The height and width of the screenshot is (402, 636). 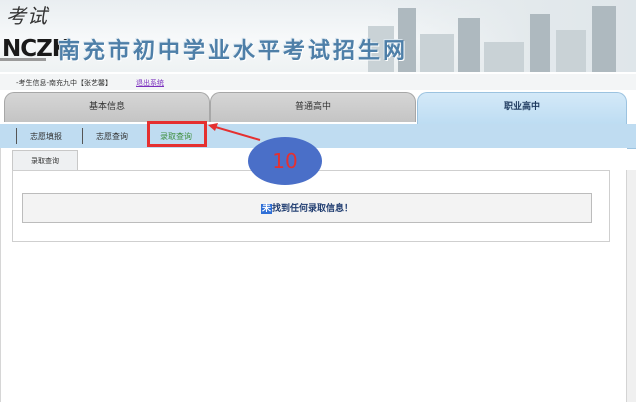 What do you see at coordinates (266, 209) in the screenshot?
I see `message-highlighted-char: 未` at bounding box center [266, 209].